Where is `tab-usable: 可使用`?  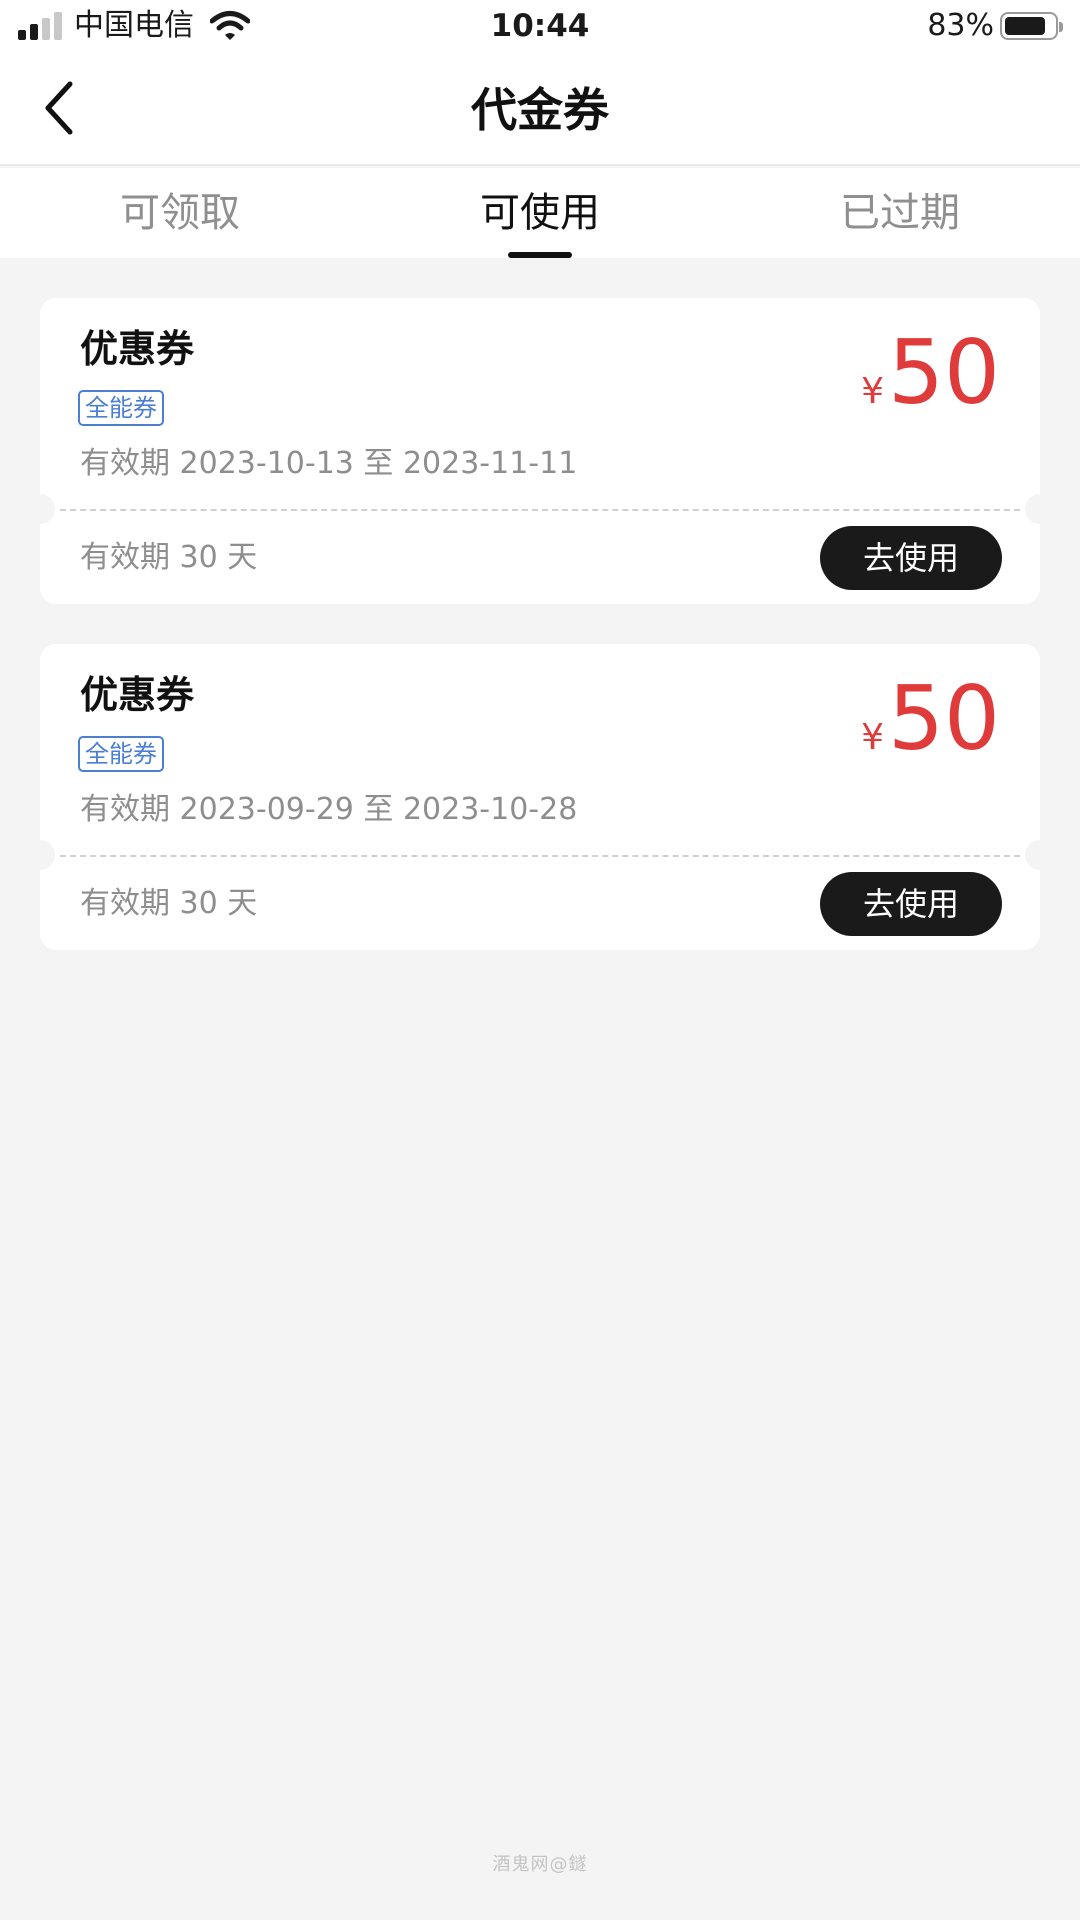 tab-usable: 可使用 is located at coordinates (540, 213).